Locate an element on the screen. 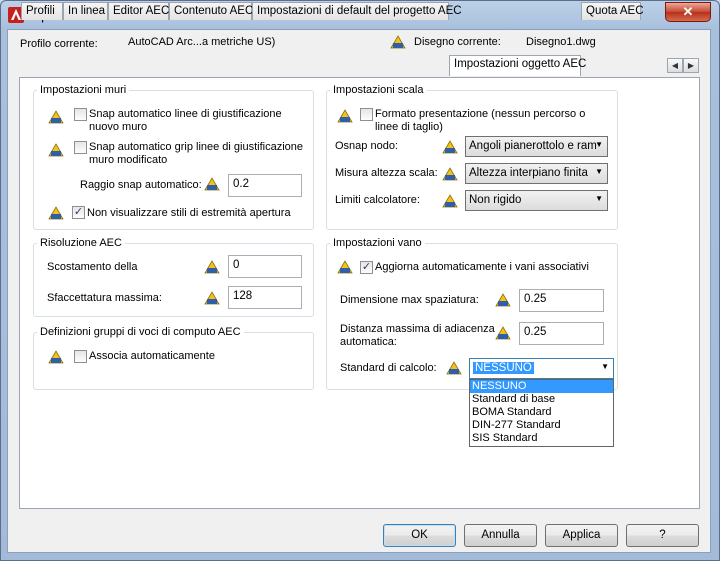  tab-profili: Profili is located at coordinates (42, 11).